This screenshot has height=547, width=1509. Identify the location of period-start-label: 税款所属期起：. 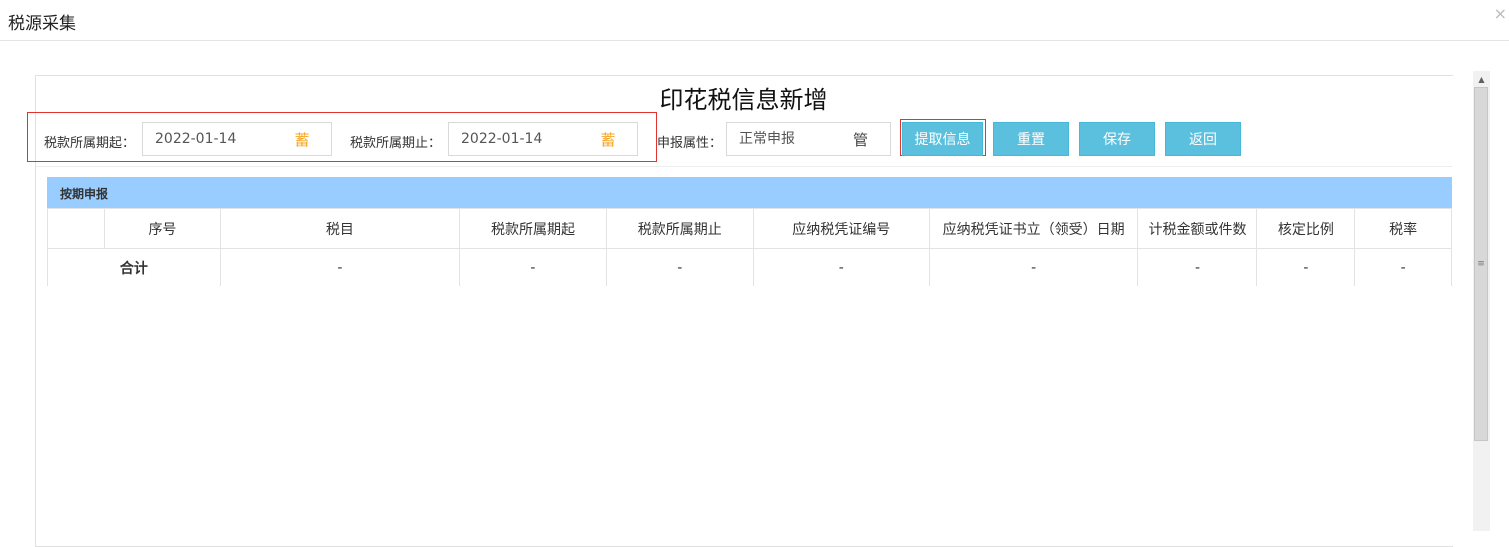
(90, 143).